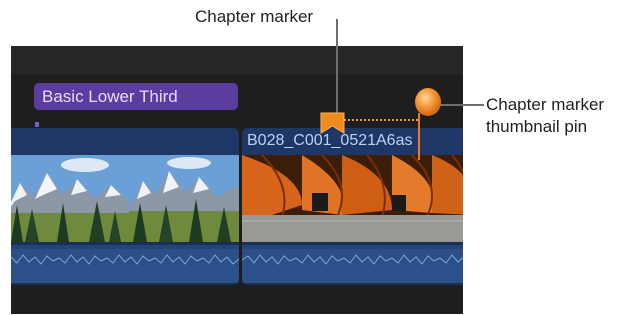 This screenshot has height=315, width=627. I want to click on title-clip: Basic Lower Third, so click(136, 96).